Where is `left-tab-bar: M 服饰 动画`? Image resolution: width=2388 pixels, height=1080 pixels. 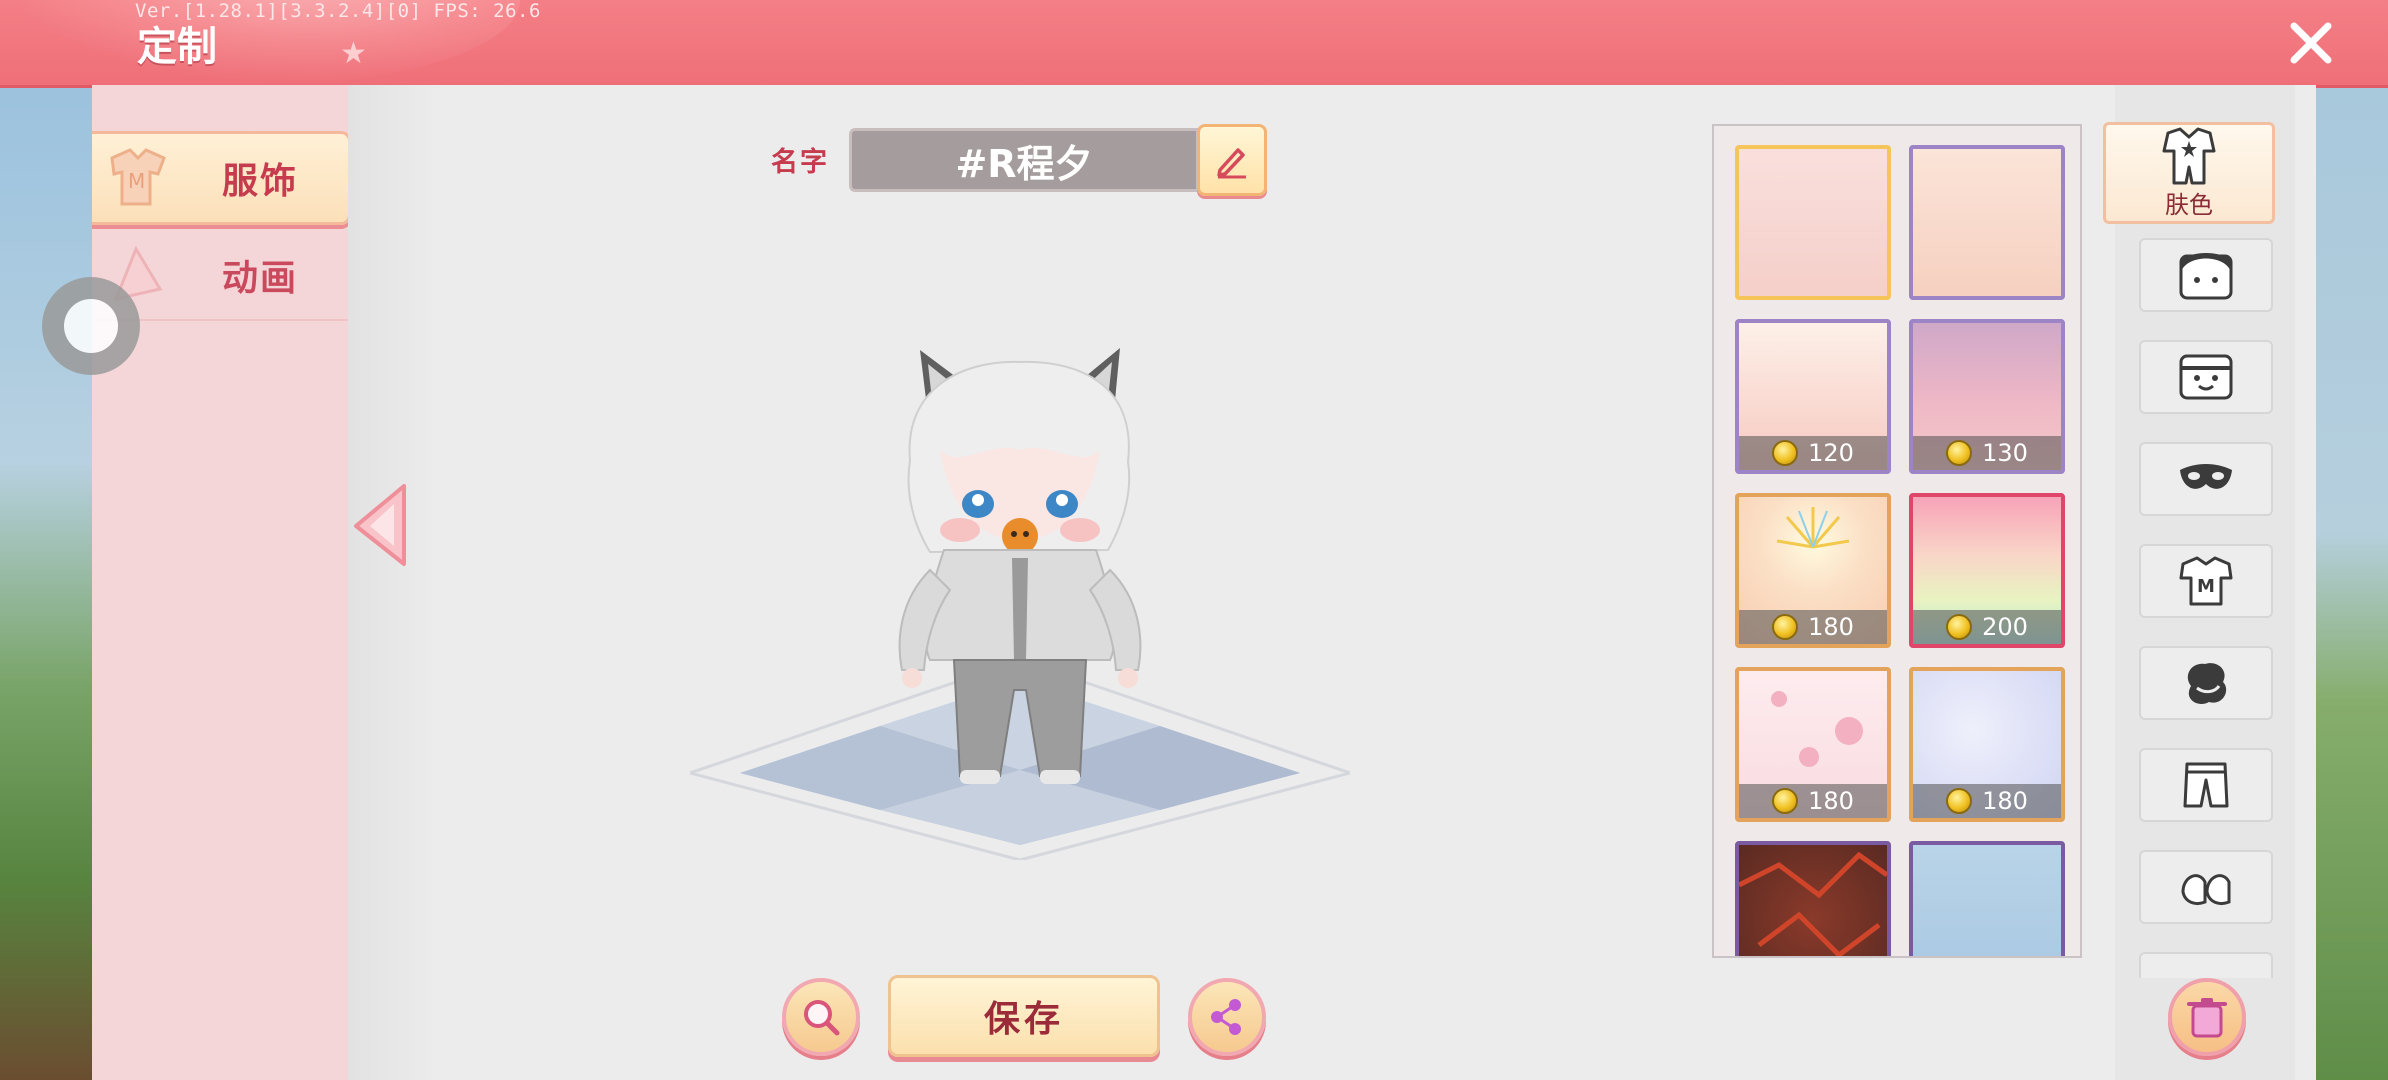 left-tab-bar: M 服饰 动画 is located at coordinates (221, 582).